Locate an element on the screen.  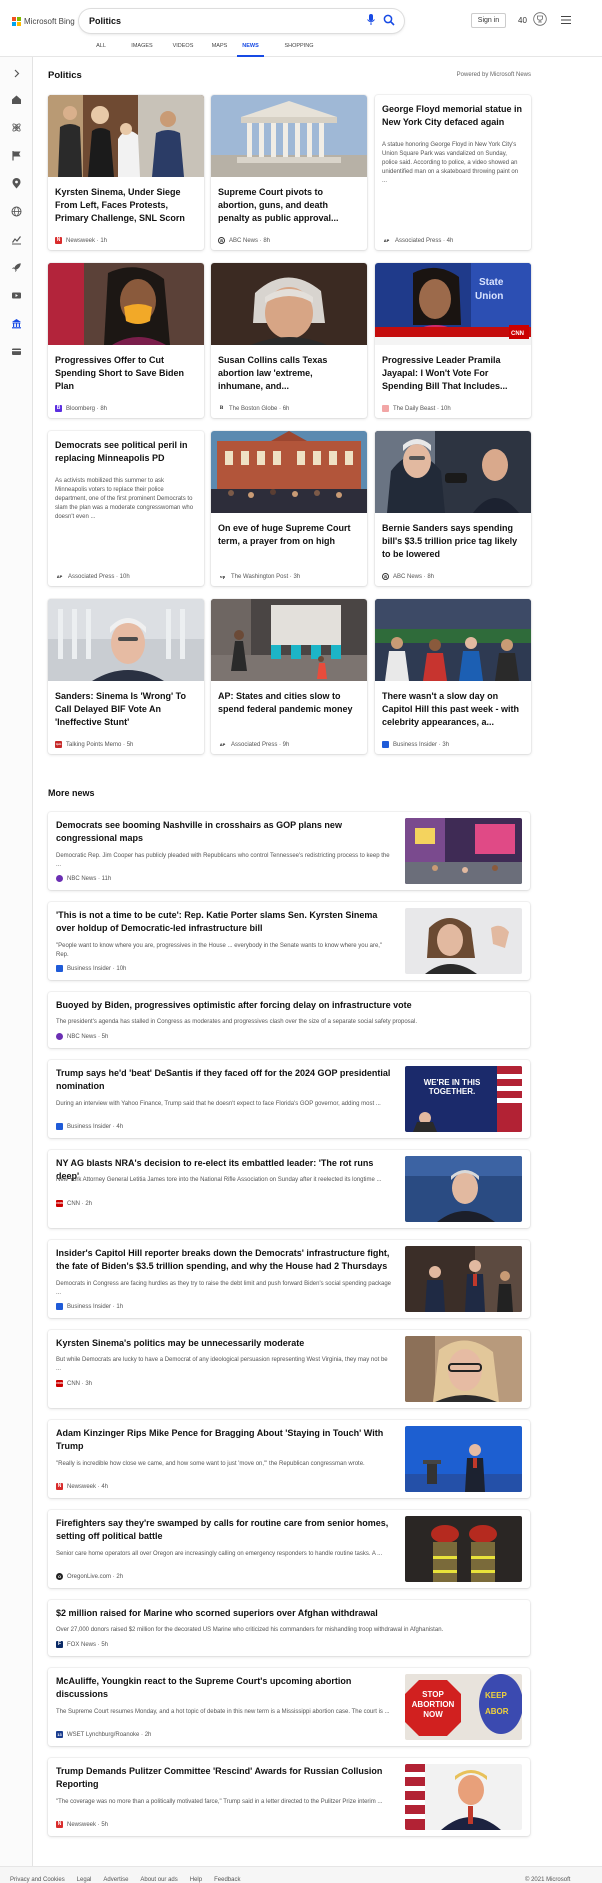
tab-all: ALL is located at coordinates (101, 49).